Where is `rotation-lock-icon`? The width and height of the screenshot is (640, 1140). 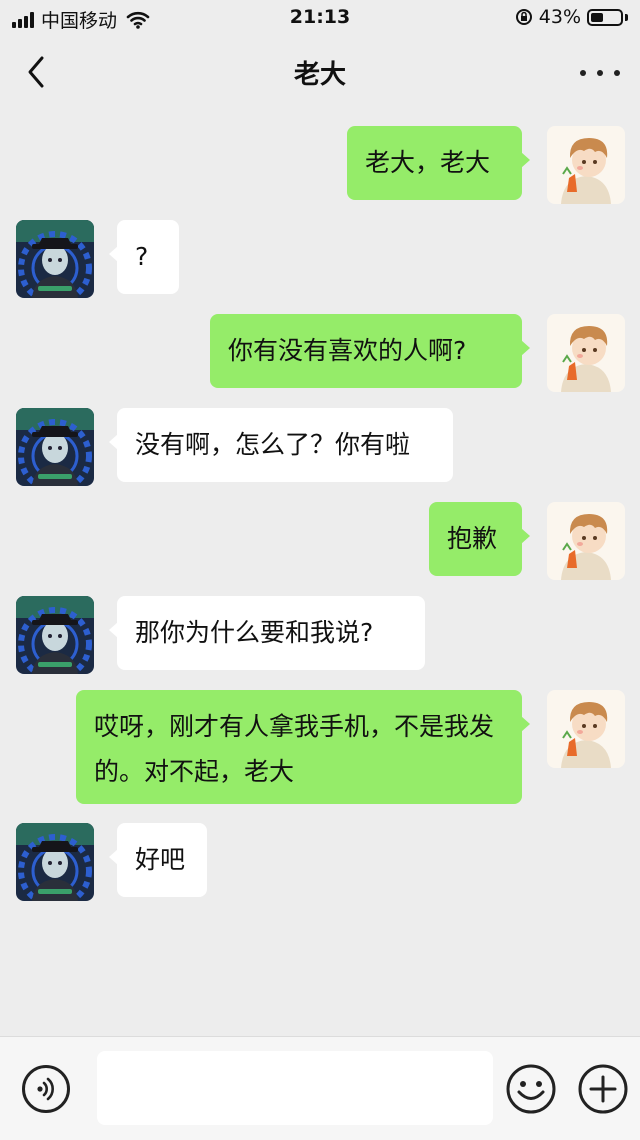
rotation-lock-icon is located at coordinates (523, 17).